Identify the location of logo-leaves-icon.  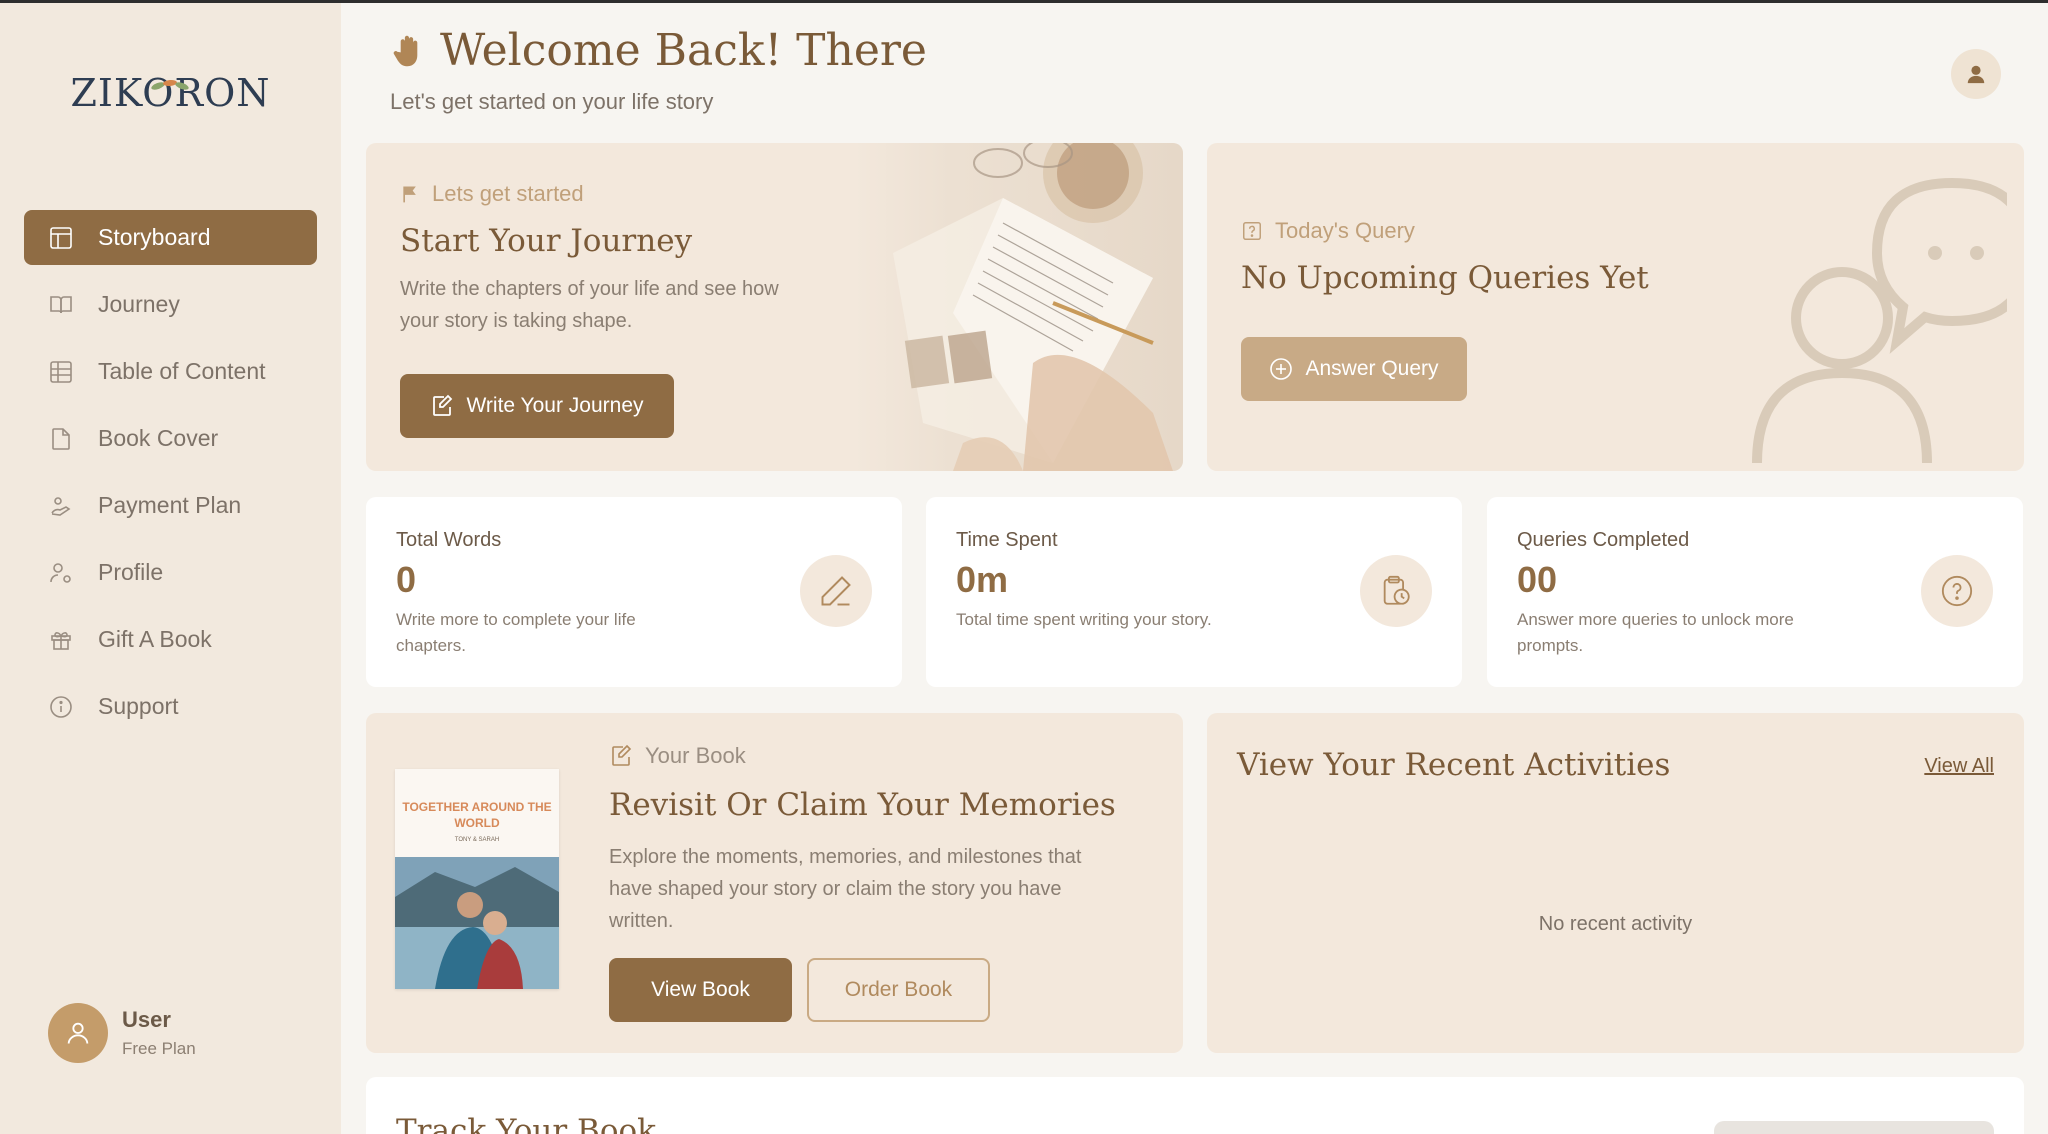
(170, 84).